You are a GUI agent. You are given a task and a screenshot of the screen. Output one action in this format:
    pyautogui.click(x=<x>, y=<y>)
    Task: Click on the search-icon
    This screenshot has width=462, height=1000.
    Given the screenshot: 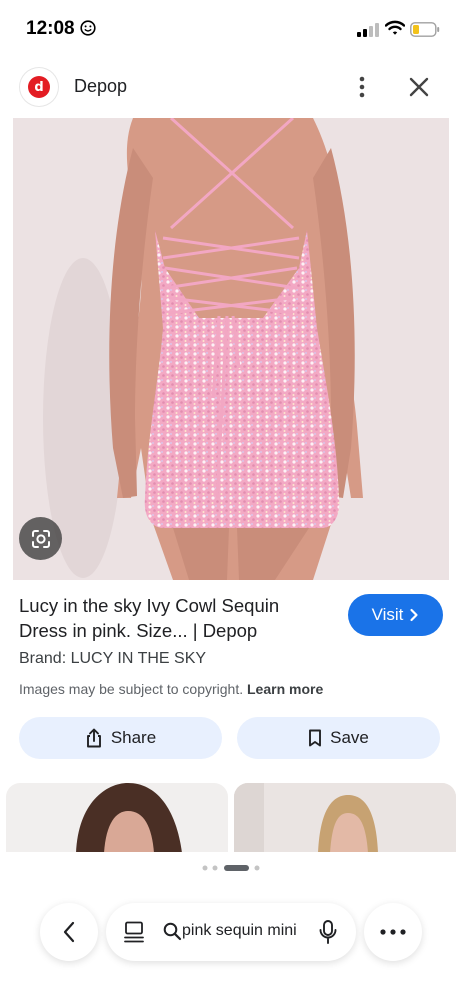 What is the action you would take?
    pyautogui.click(x=172, y=931)
    